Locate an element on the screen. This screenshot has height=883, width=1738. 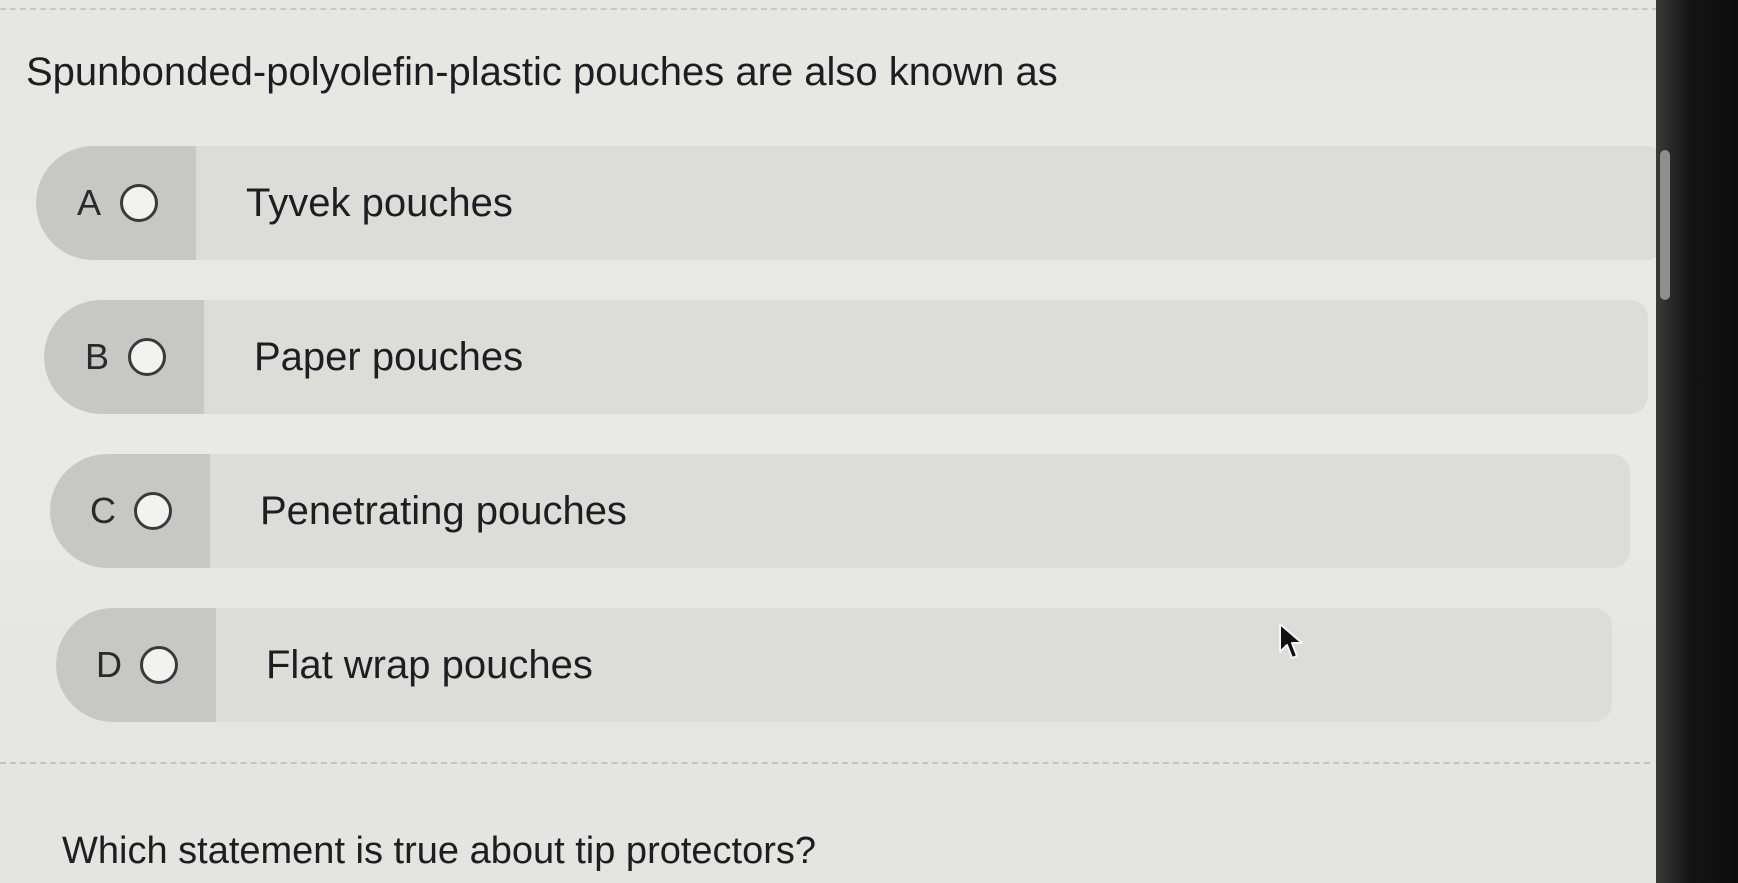
option-b-label: Paper pouches is located at coordinates (389, 356).